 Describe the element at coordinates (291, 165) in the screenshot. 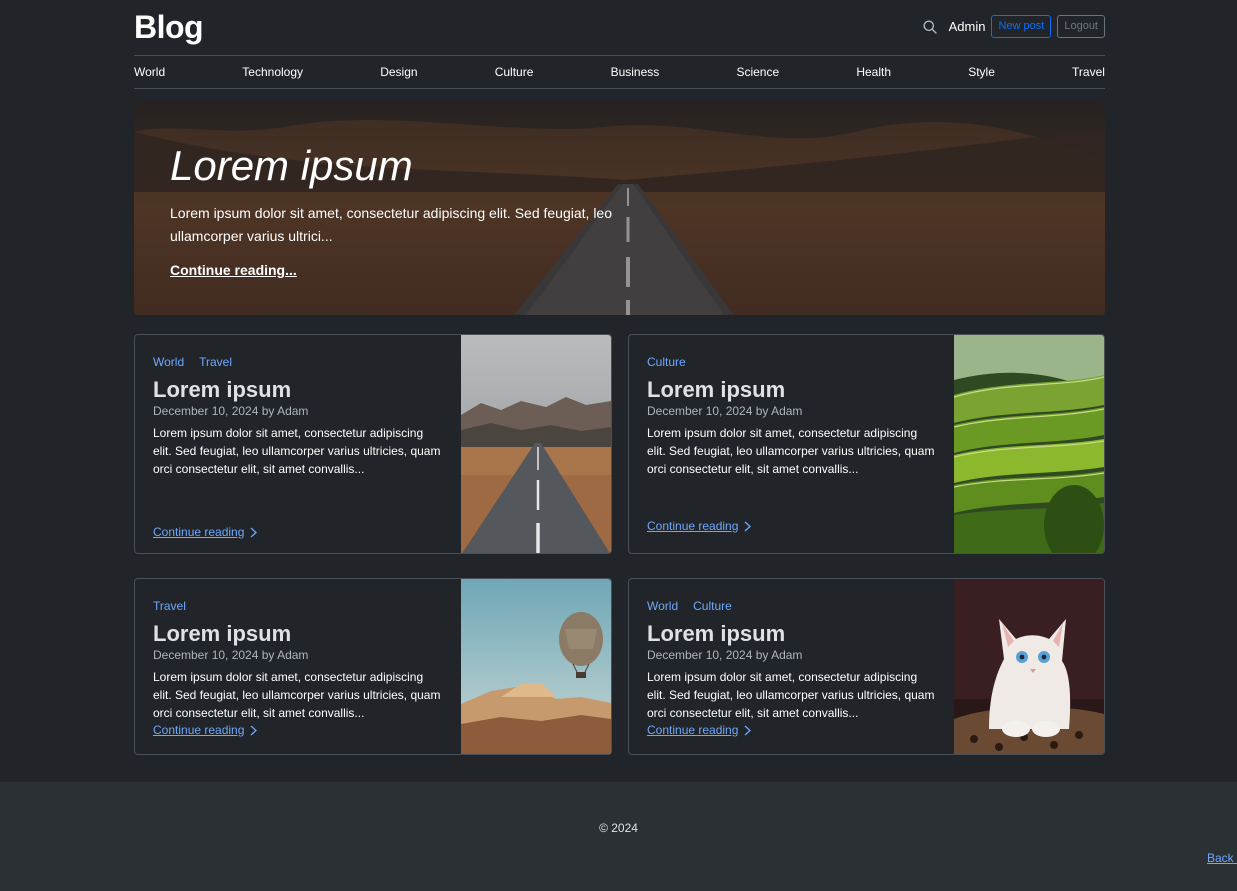

I see `hero-title: Lorem ipsum` at that location.